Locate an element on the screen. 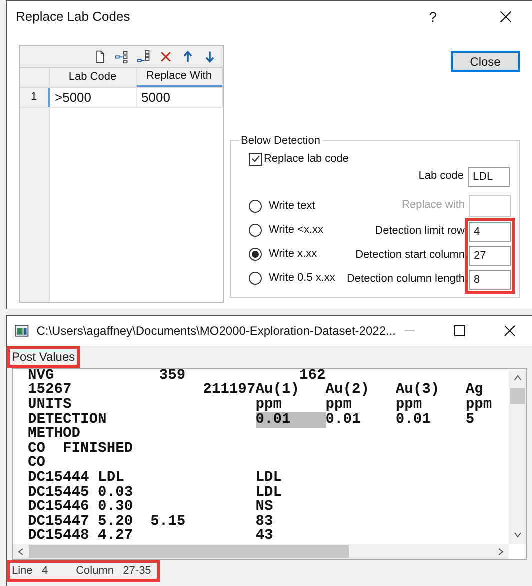 This screenshot has height=586, width=532. field-label: Detection limit row is located at coordinates (420, 232).